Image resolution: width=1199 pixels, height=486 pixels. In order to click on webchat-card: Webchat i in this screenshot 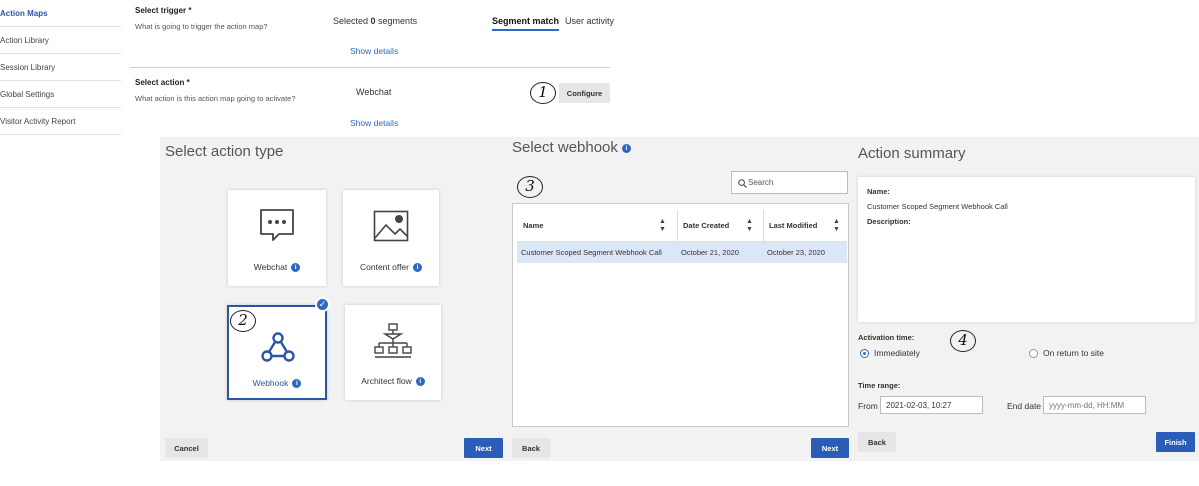, I will do `click(277, 238)`.